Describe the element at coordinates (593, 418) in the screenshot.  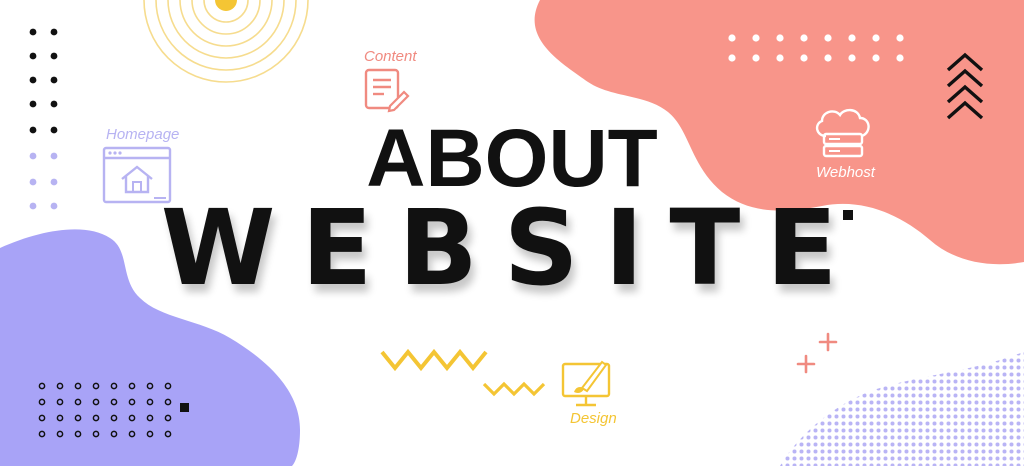
I see `design-label: Design` at that location.